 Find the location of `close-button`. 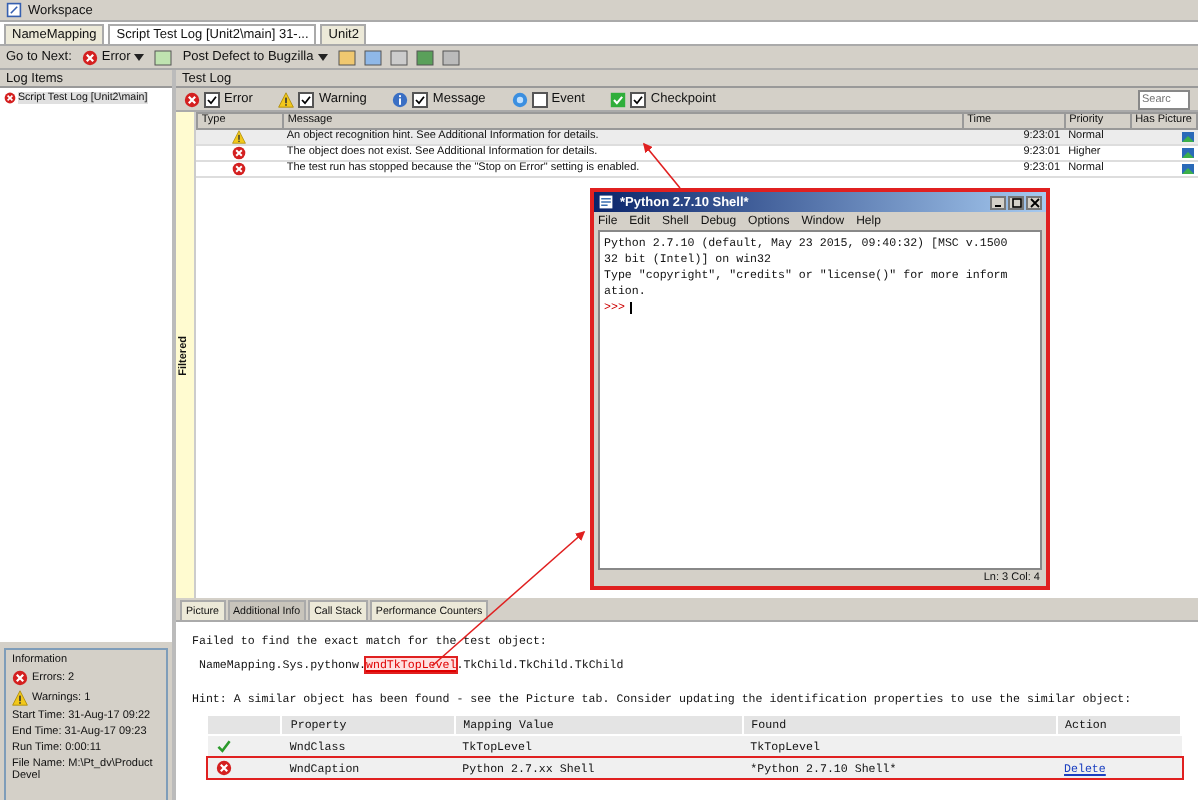

close-button is located at coordinates (1034, 202).